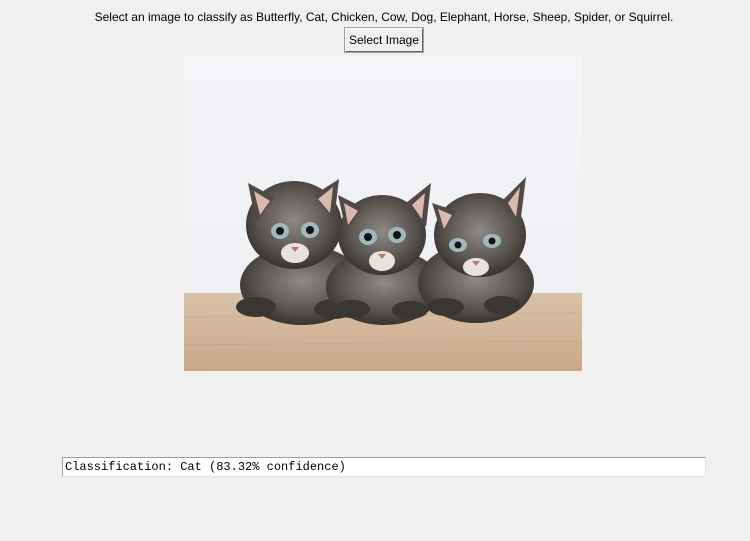 The image size is (750, 541). What do you see at coordinates (384, 467) in the screenshot?
I see `classification-result-field: Classification: Cat (83.32% confidence)` at bounding box center [384, 467].